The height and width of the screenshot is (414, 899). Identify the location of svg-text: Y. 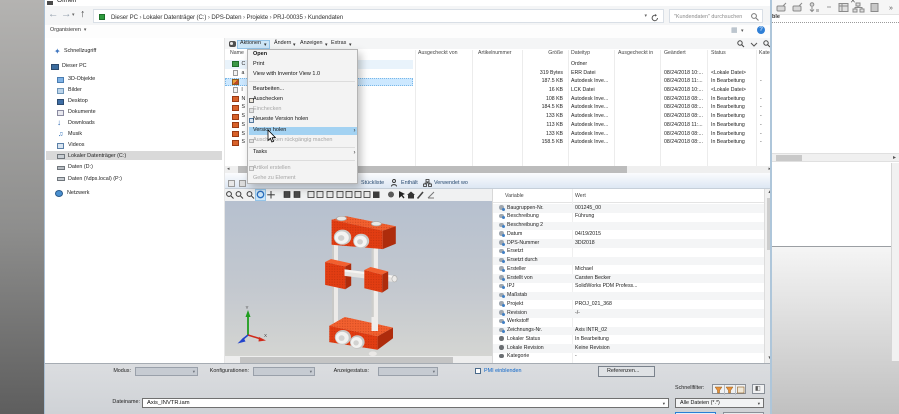
(247, 307).